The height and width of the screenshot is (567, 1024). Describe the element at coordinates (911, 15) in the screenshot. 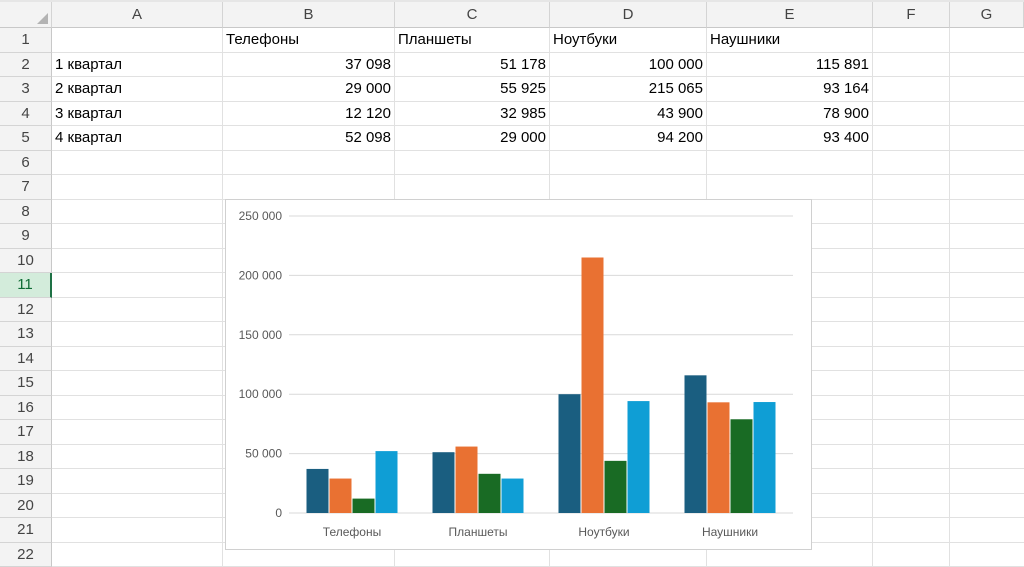

I see `column-header-f: F` at that location.